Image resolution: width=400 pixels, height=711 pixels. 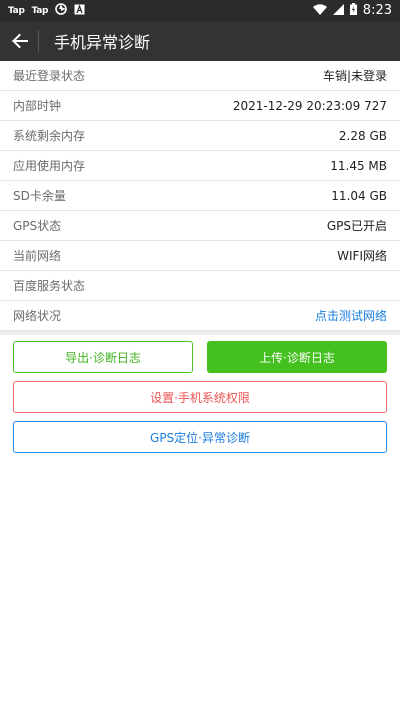 What do you see at coordinates (200, 397) in the screenshot?
I see `system-permissions-button: 设置·手机系统权限` at bounding box center [200, 397].